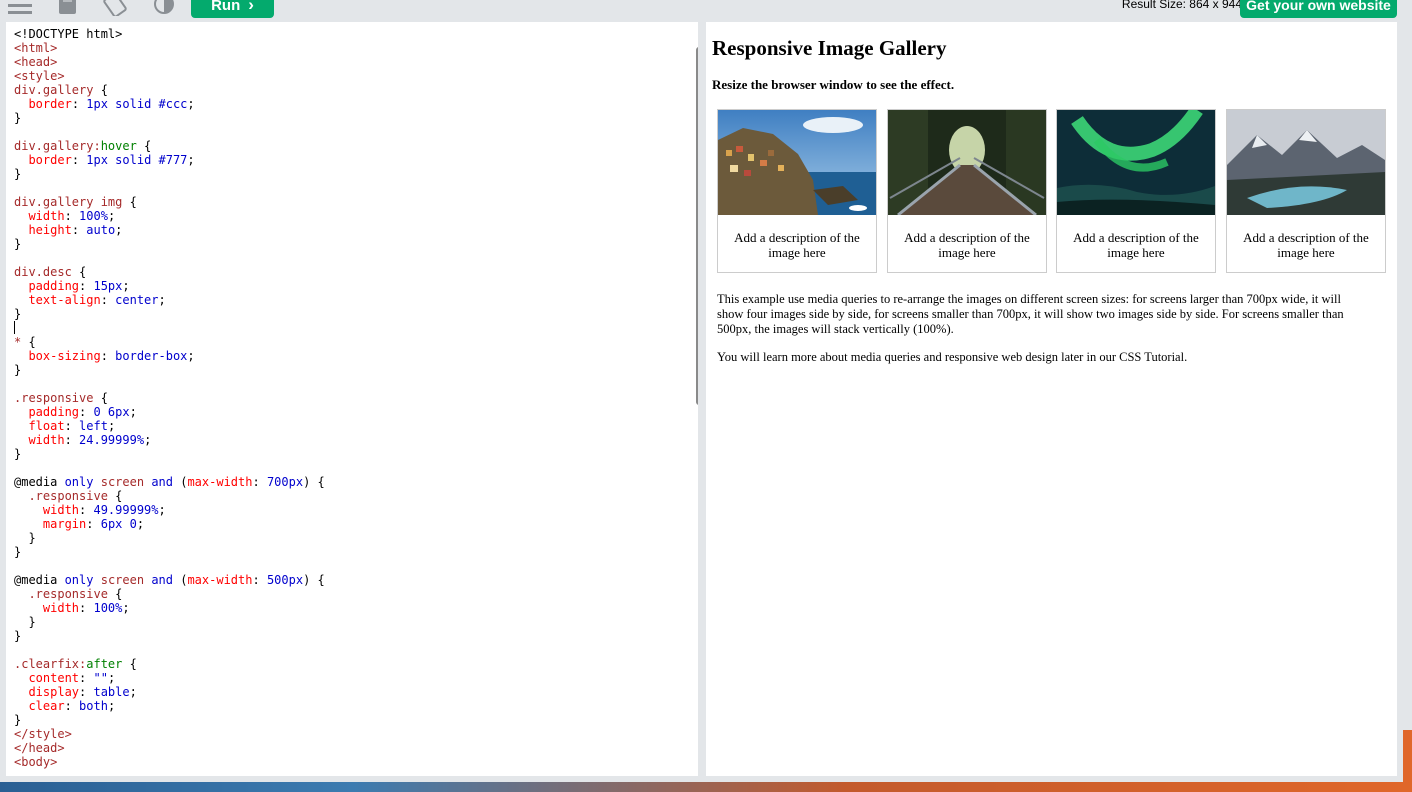 This screenshot has width=1412, height=792. What do you see at coordinates (72, 8) in the screenshot?
I see `save-icon` at bounding box center [72, 8].